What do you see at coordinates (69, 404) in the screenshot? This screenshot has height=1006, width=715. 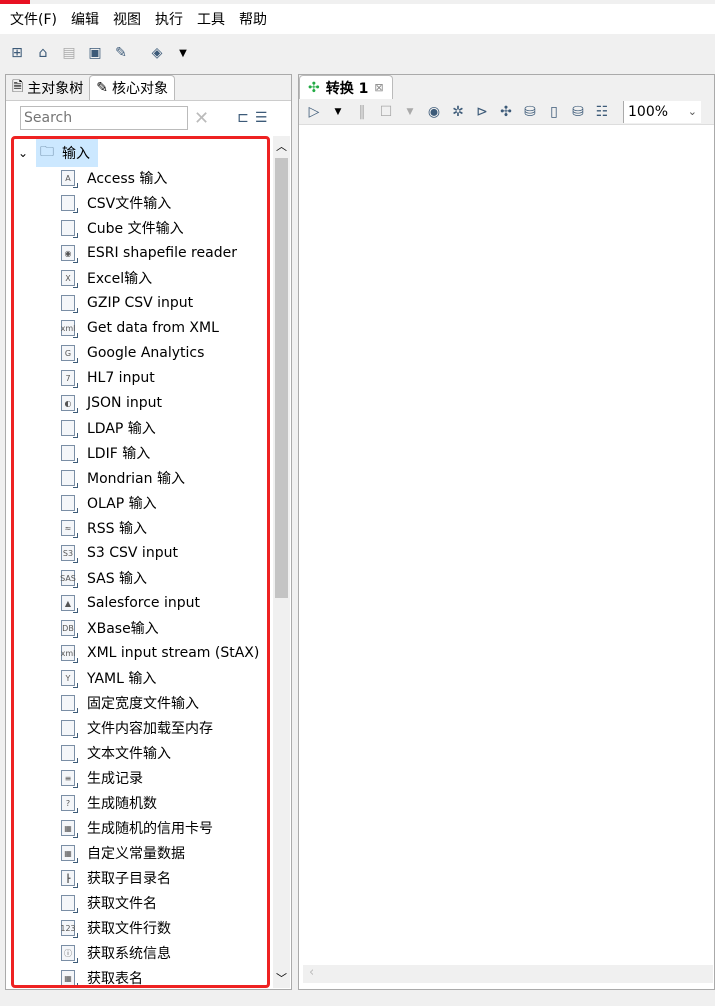 I see `step-icon: ◐` at bounding box center [69, 404].